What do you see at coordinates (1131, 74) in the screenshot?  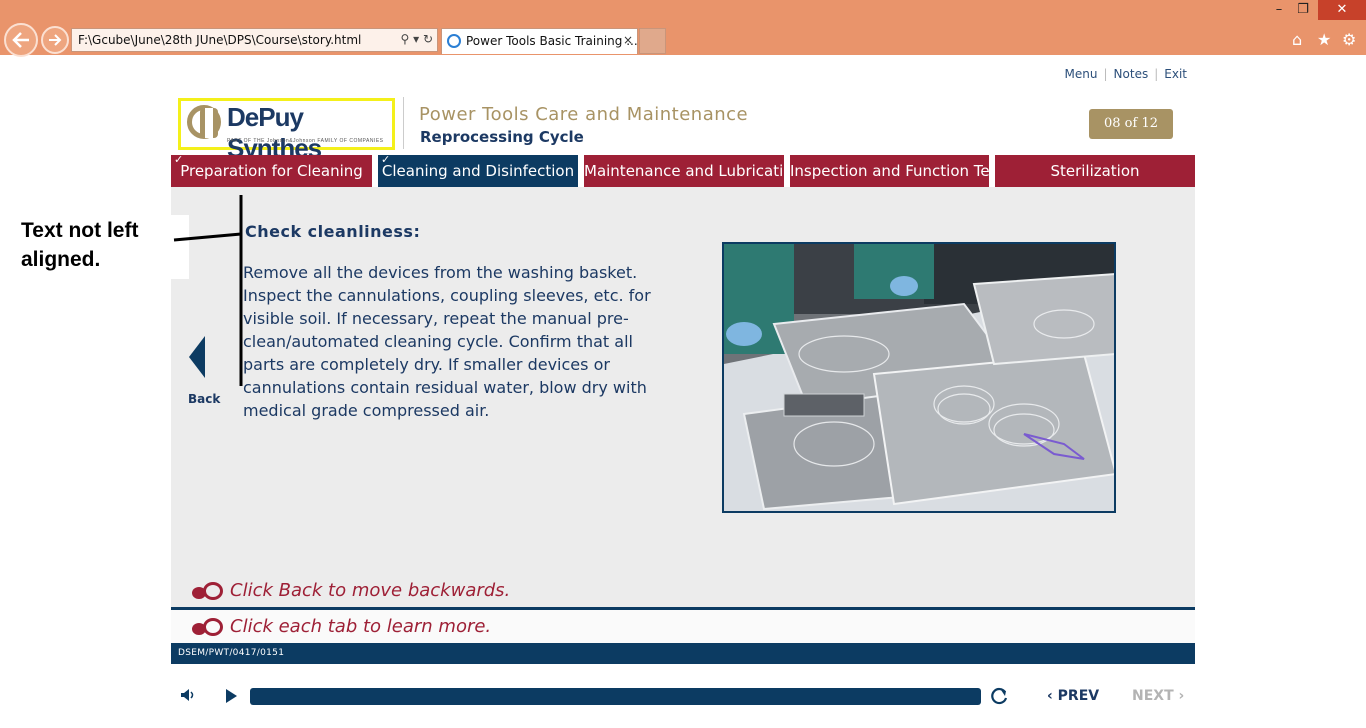 I see `notes-link: Notes` at bounding box center [1131, 74].